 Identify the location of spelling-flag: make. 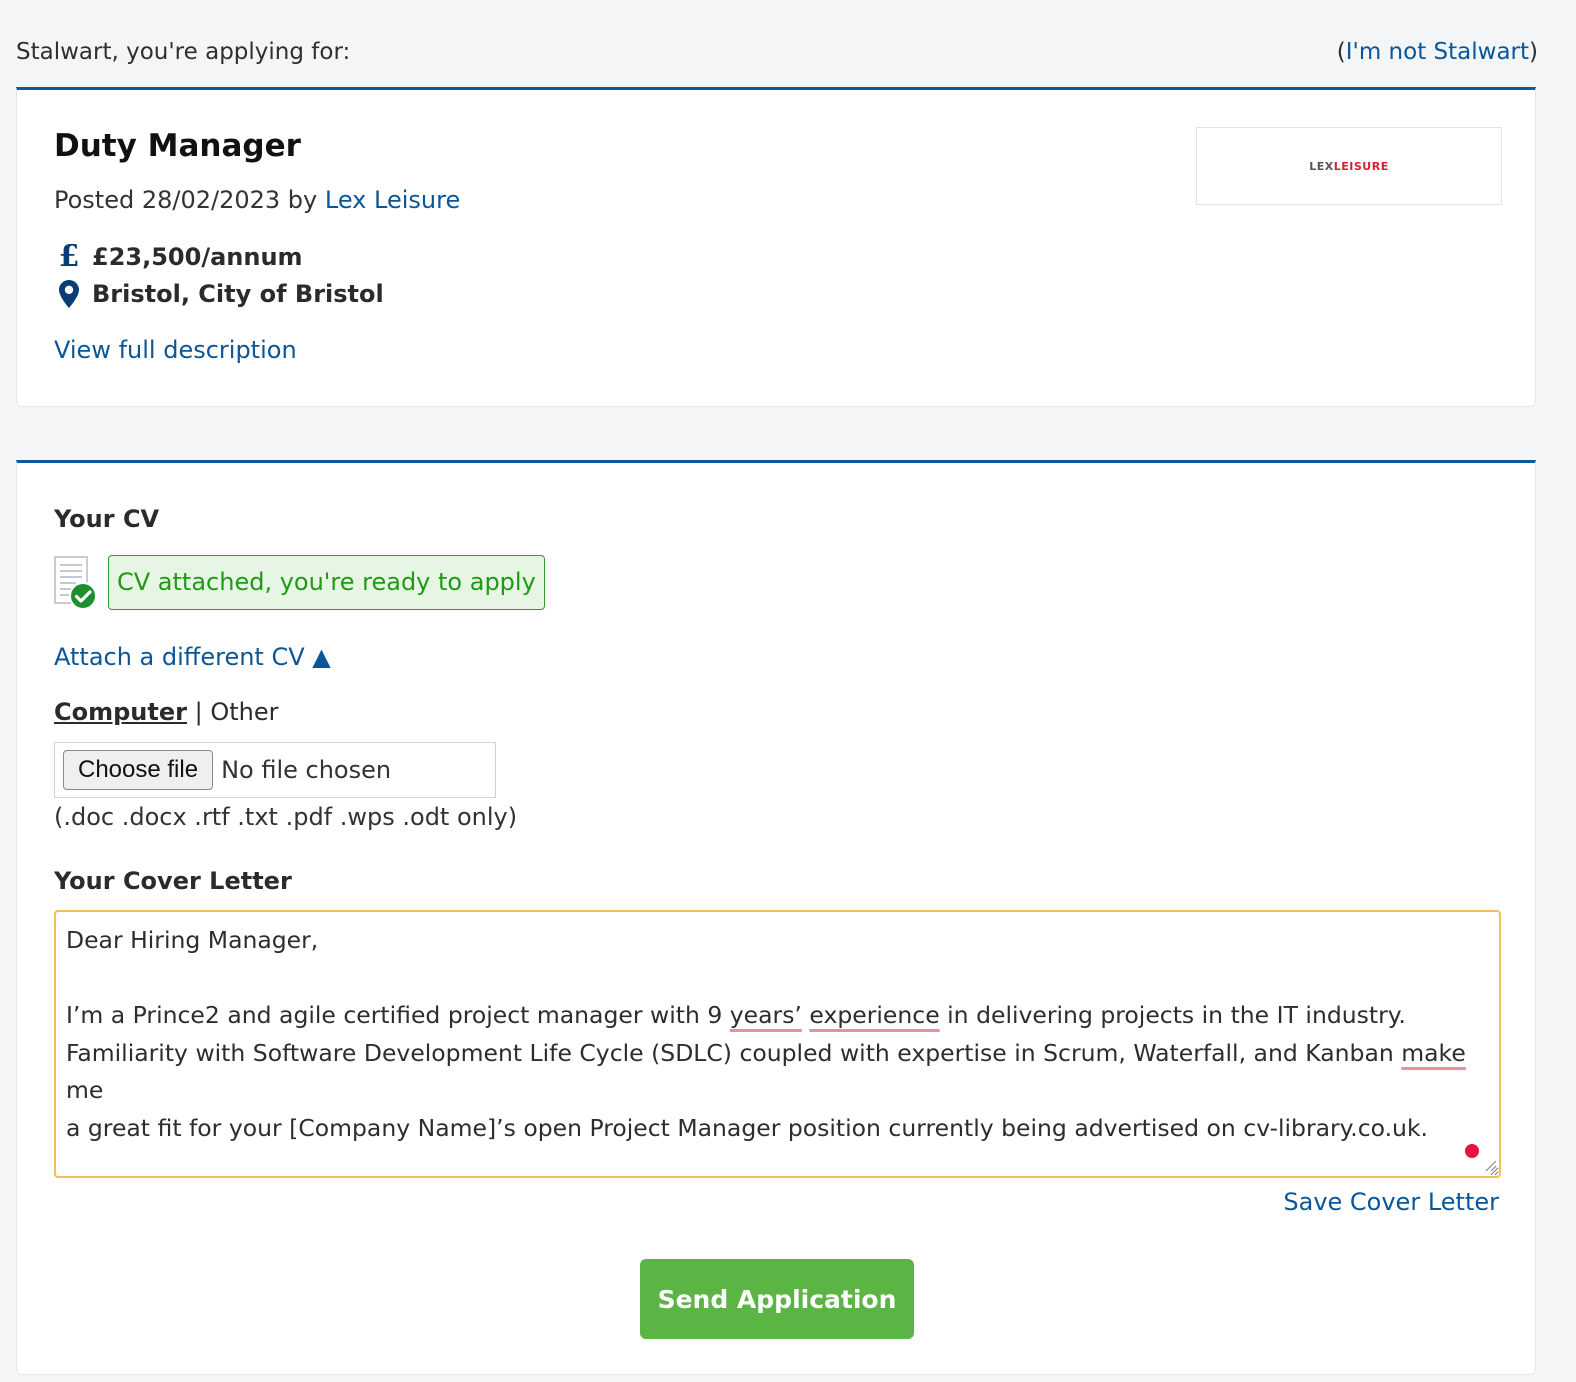
(1433, 1052).